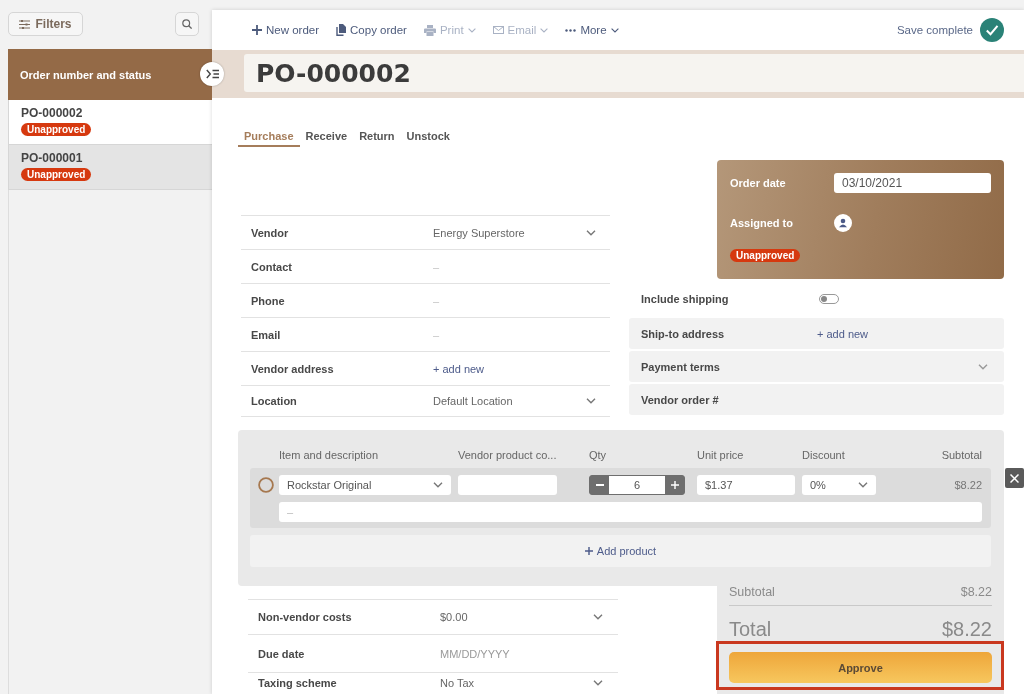  I want to click on column-header: Qty, so click(598, 455).